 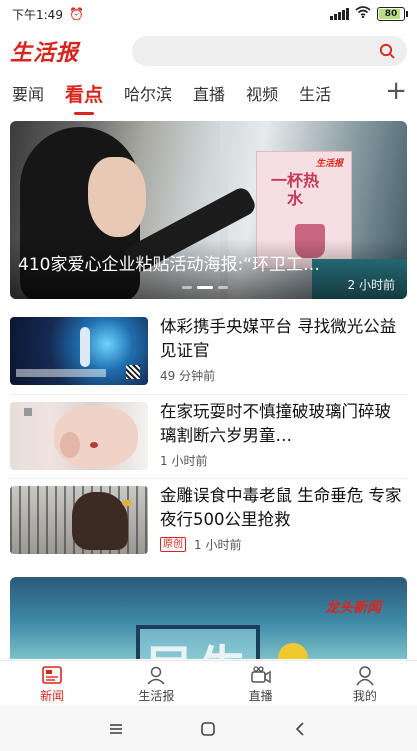 What do you see at coordinates (84, 97) in the screenshot?
I see `tab-kandian: 看点` at bounding box center [84, 97].